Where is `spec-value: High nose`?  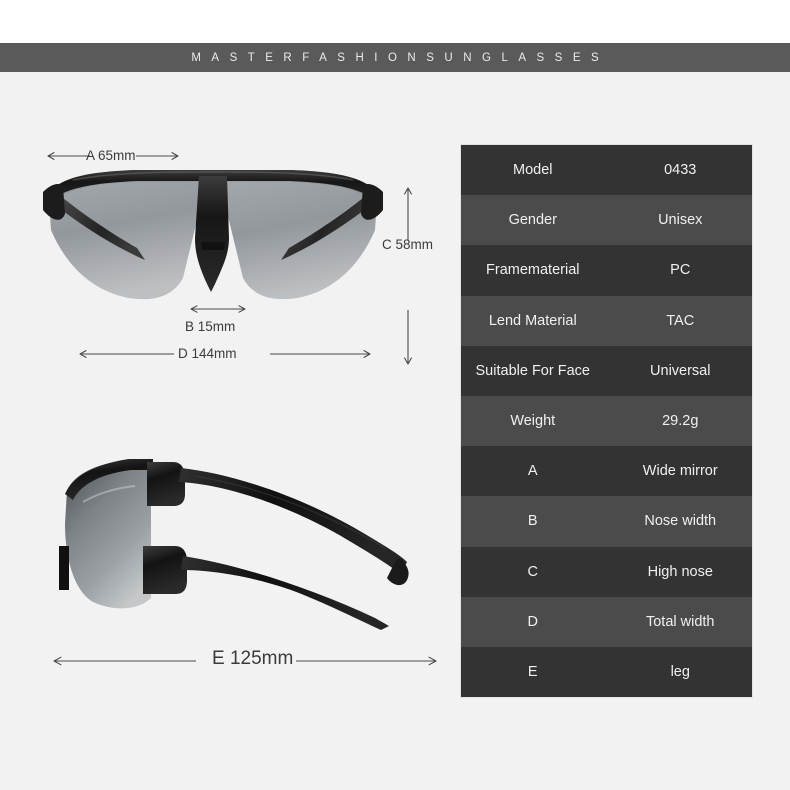 spec-value: High nose is located at coordinates (680, 571).